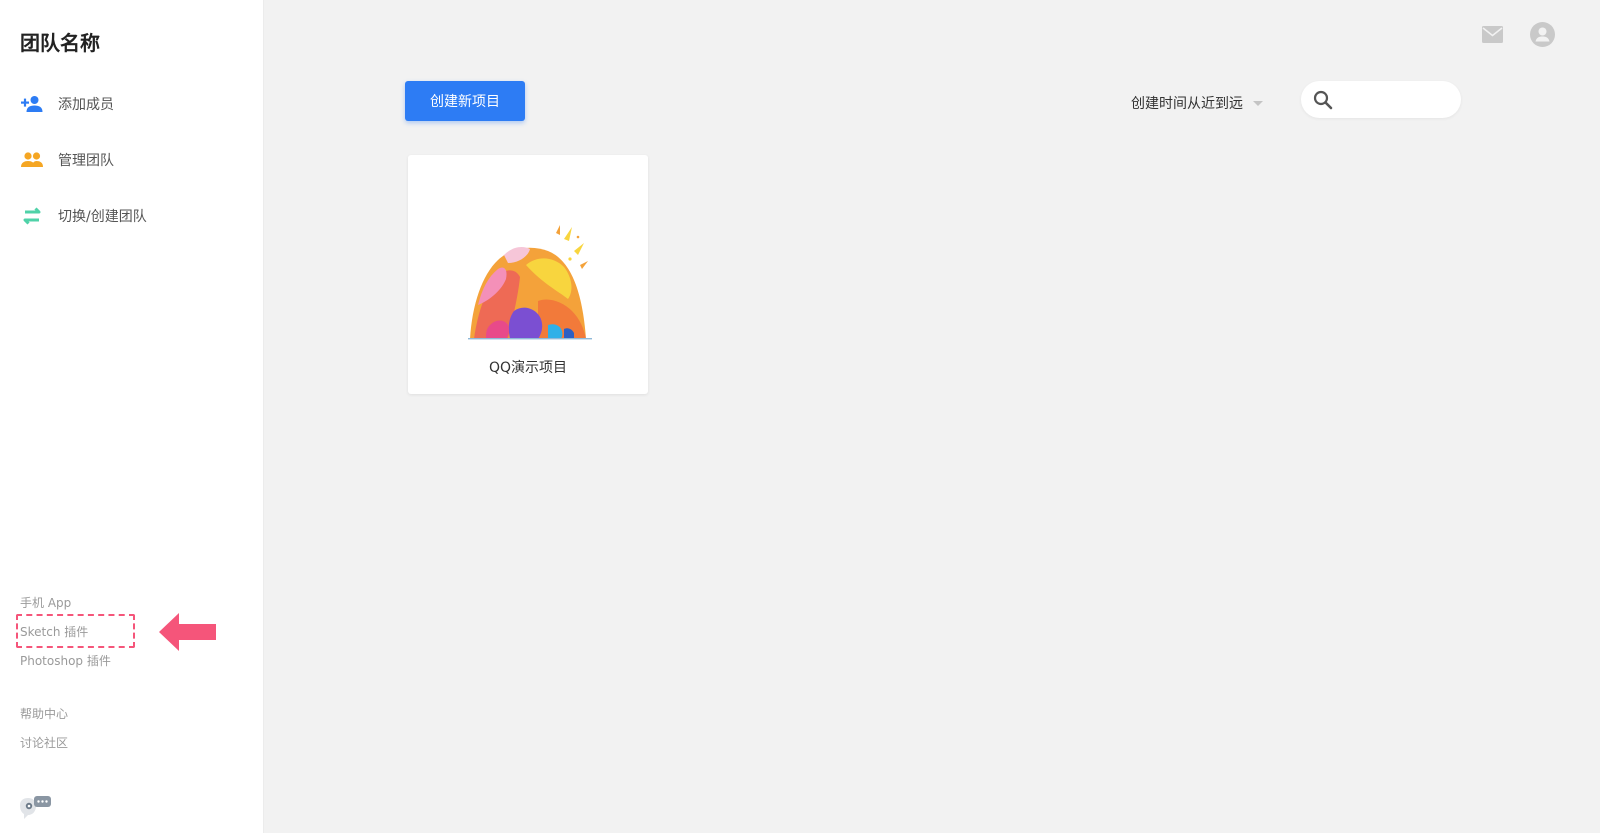 The image size is (1600, 833). Describe the element at coordinates (86, 105) in the screenshot. I see `sidebar-item-label: 添加成员` at that location.